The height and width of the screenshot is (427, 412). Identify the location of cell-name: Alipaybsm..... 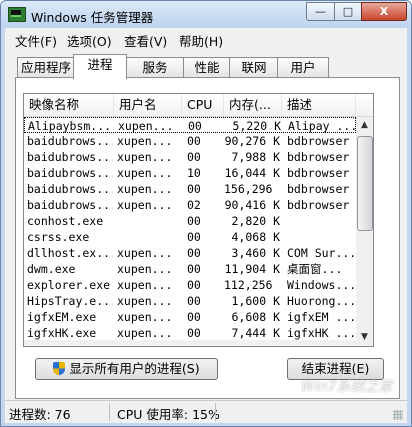
(71, 126).